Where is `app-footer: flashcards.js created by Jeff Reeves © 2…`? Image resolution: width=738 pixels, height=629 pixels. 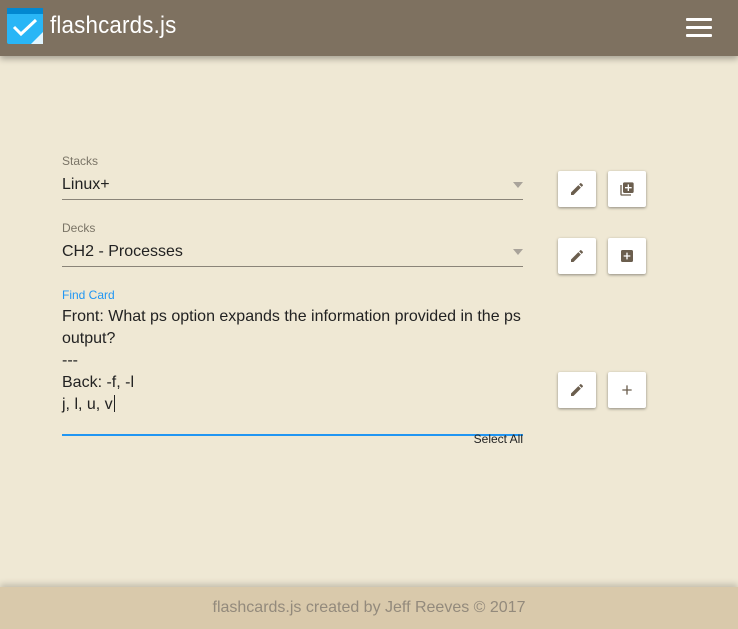
app-footer: flashcards.js created by Jeff Reeves © 2… is located at coordinates (369, 608).